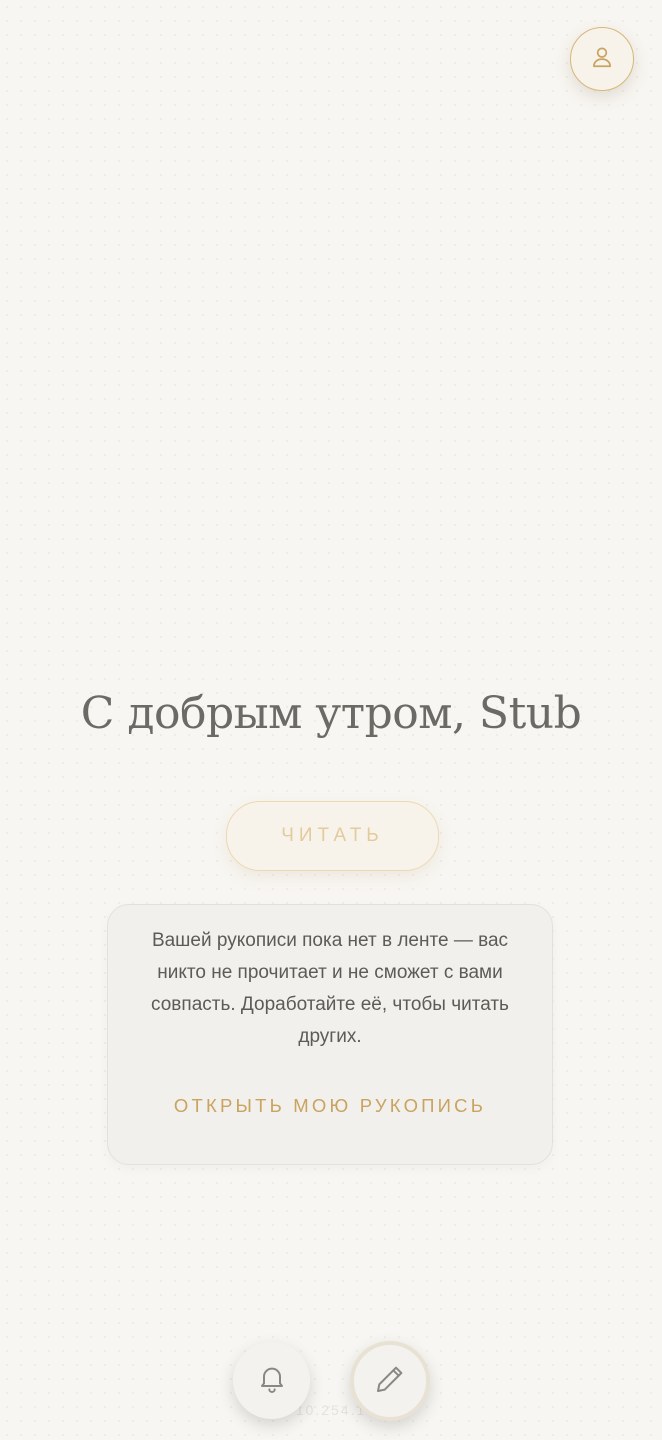  Describe the element at coordinates (331, 1410) in the screenshot. I see `app-version: 10.254.1` at that location.